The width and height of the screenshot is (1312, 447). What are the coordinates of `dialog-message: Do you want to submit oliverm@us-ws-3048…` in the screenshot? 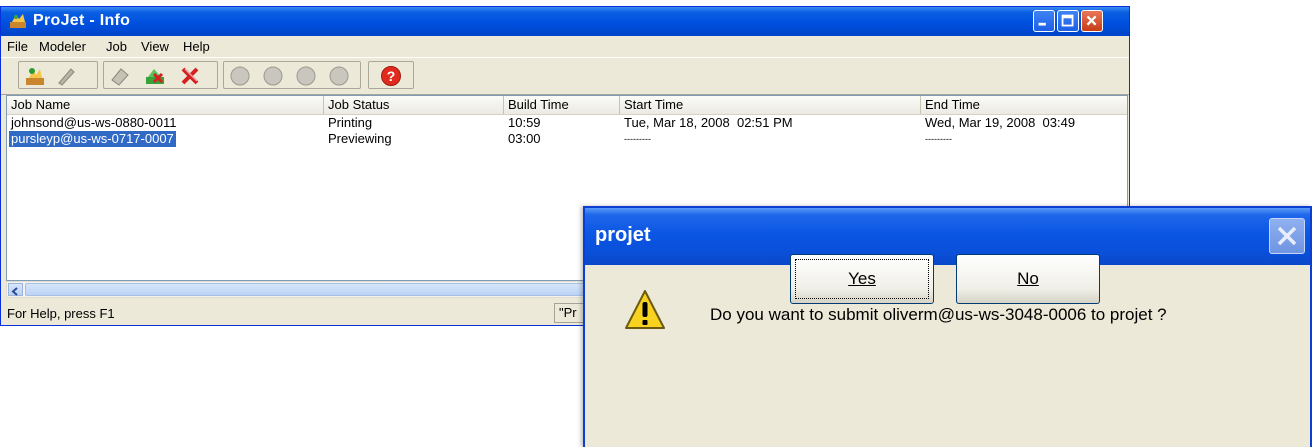 It's located at (938, 314).